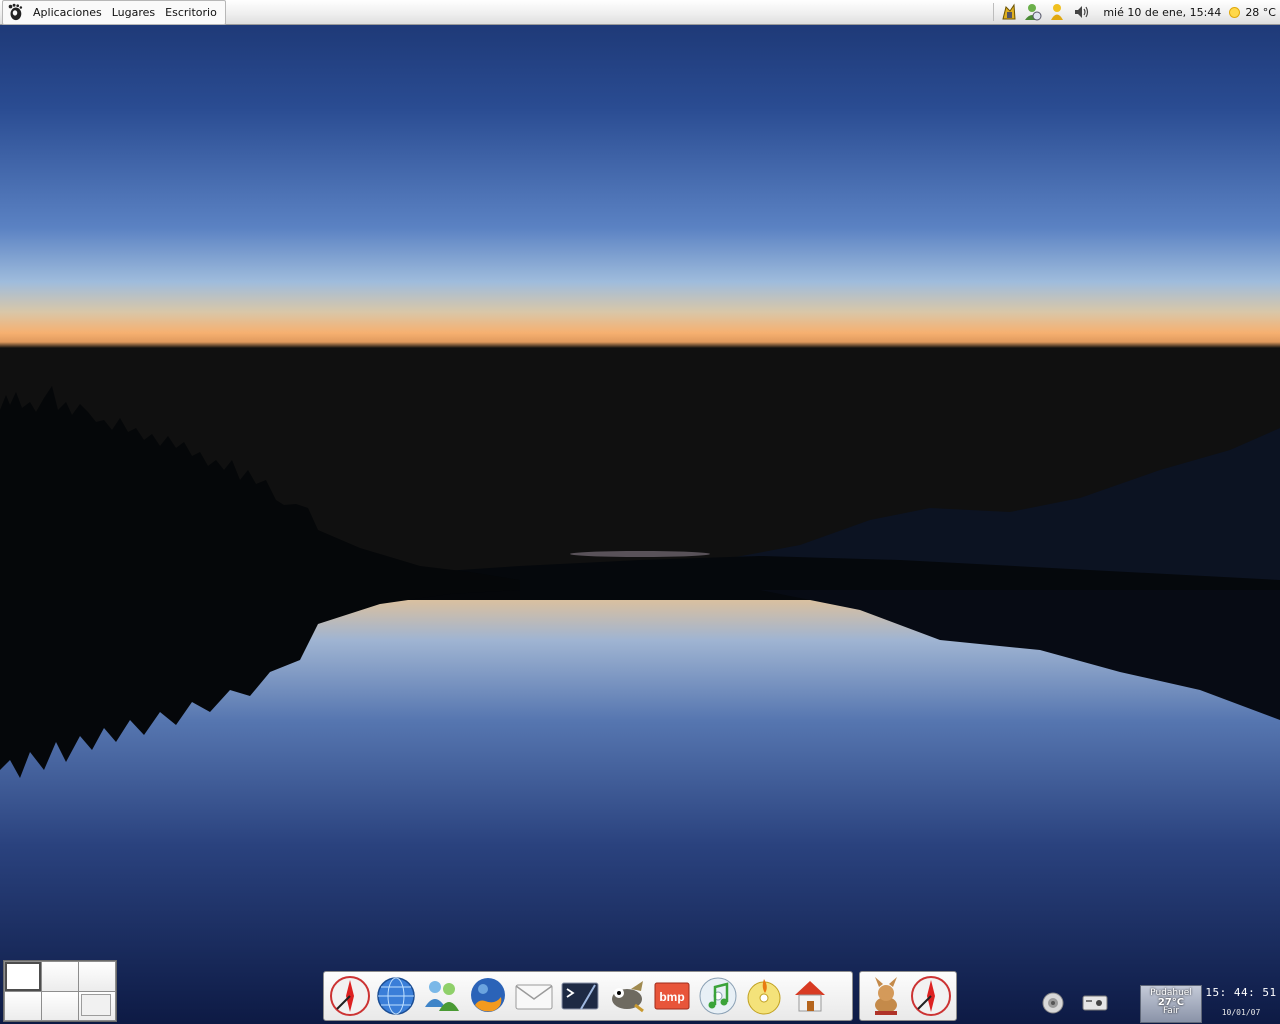  Describe the element at coordinates (67, 12) in the screenshot. I see `menu-applications: Aplicaciones` at that location.